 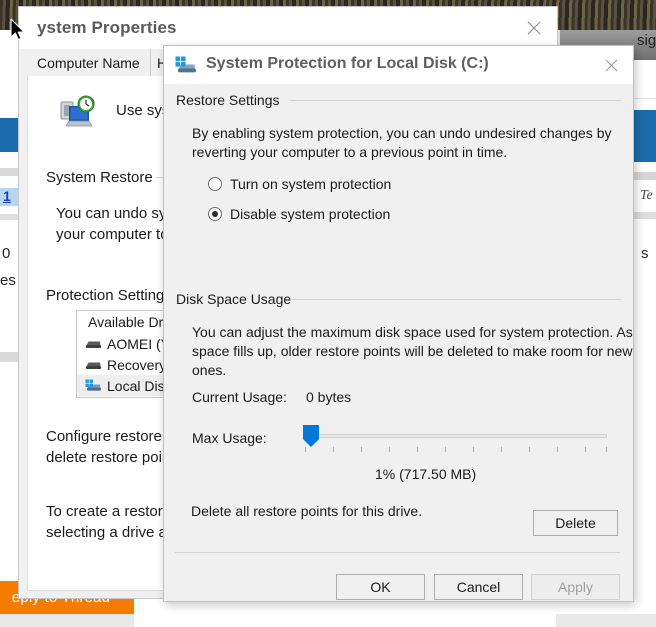 What do you see at coordinates (229, 438) in the screenshot?
I see `max-usage-label: Max Usage:` at bounding box center [229, 438].